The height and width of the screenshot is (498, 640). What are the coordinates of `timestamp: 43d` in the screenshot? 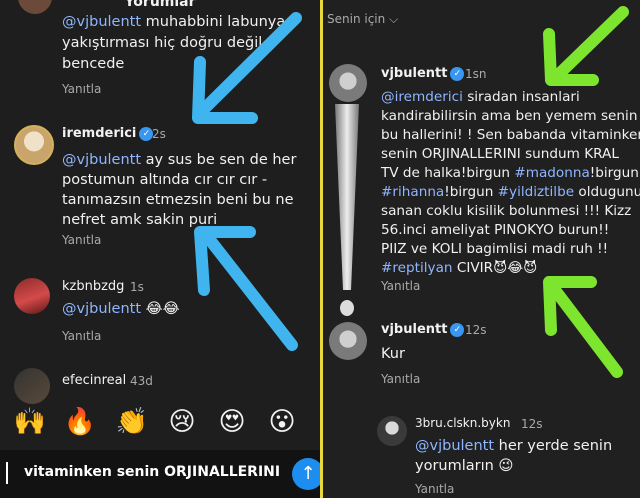 It's located at (141, 381).